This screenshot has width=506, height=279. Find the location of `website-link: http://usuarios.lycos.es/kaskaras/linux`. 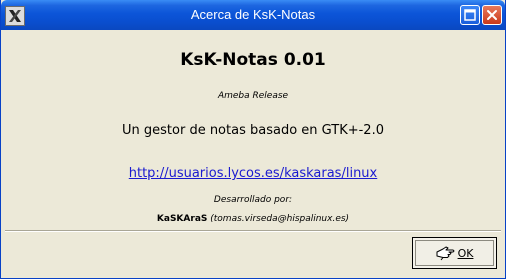

website-link: http://usuarios.lycos.es/kaskaras/linux is located at coordinates (253, 173).